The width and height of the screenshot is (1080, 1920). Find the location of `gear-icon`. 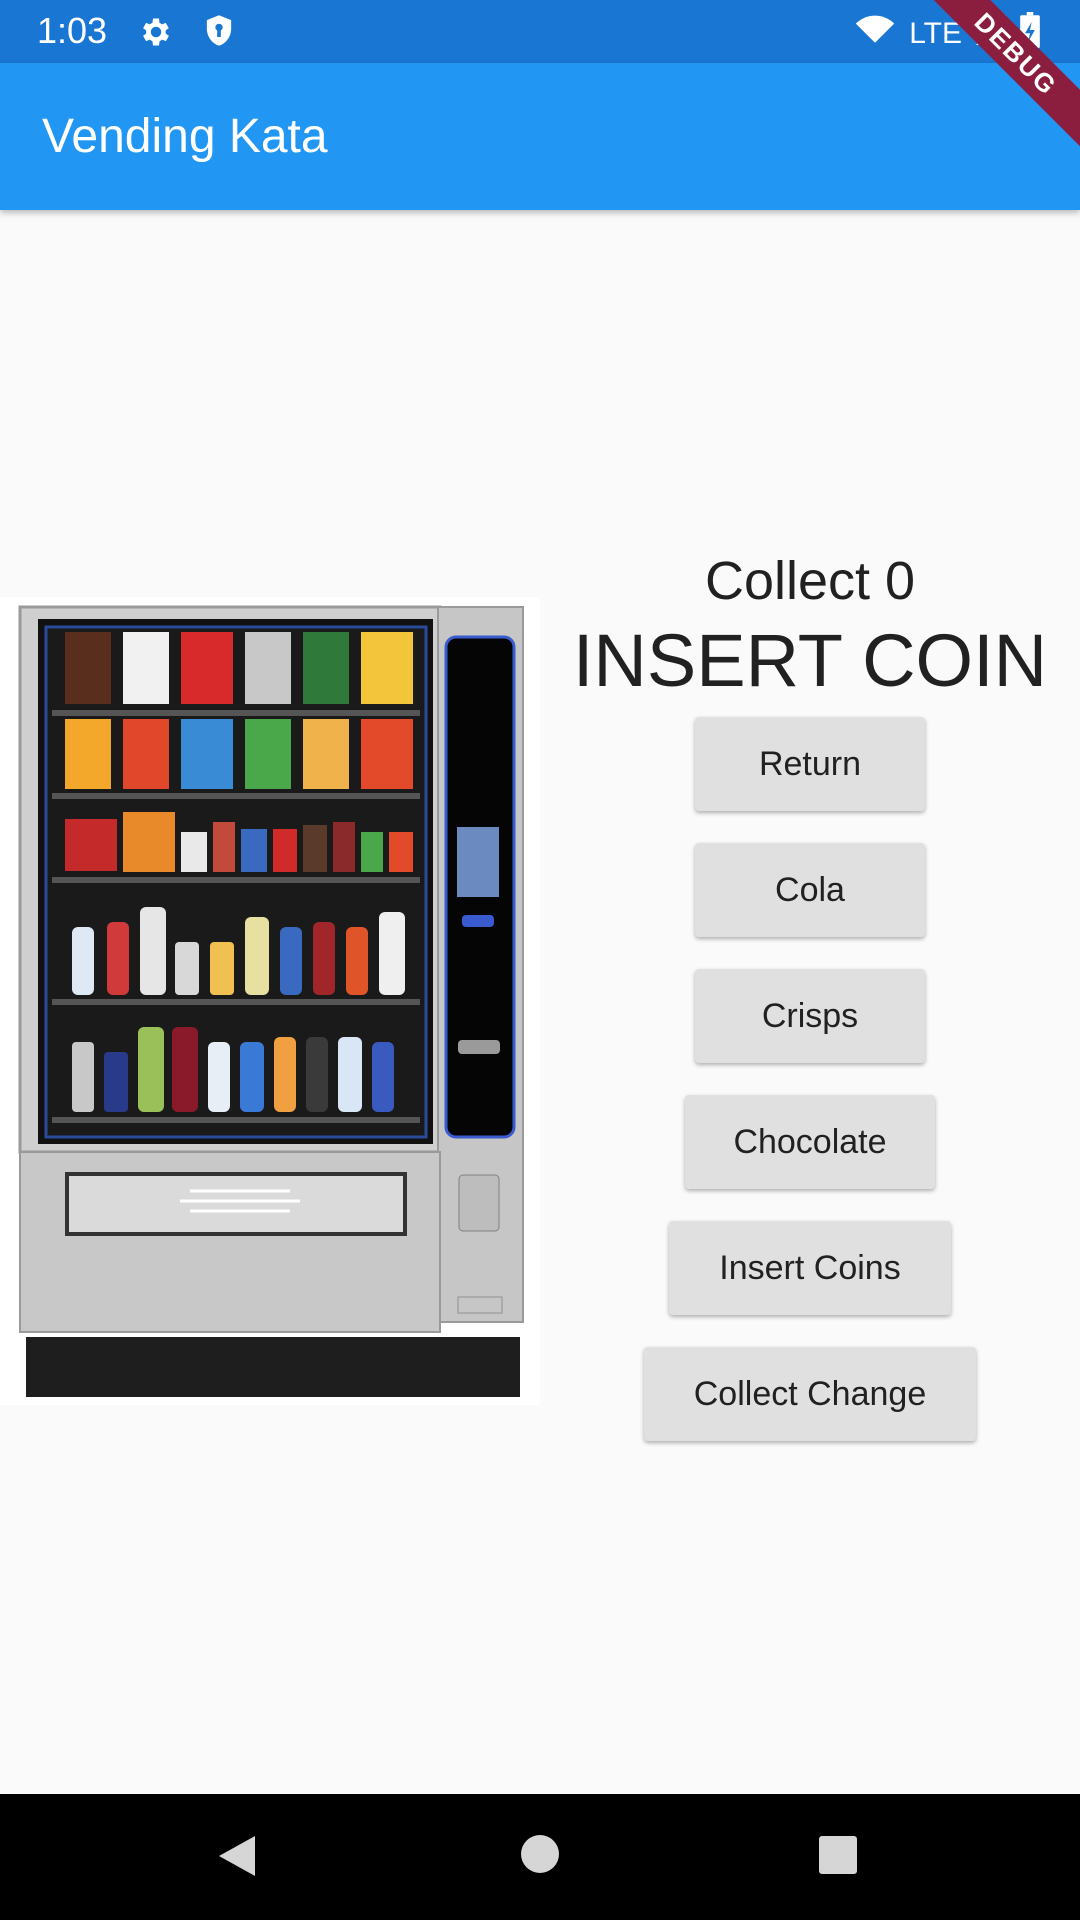

gear-icon is located at coordinates (156, 34).